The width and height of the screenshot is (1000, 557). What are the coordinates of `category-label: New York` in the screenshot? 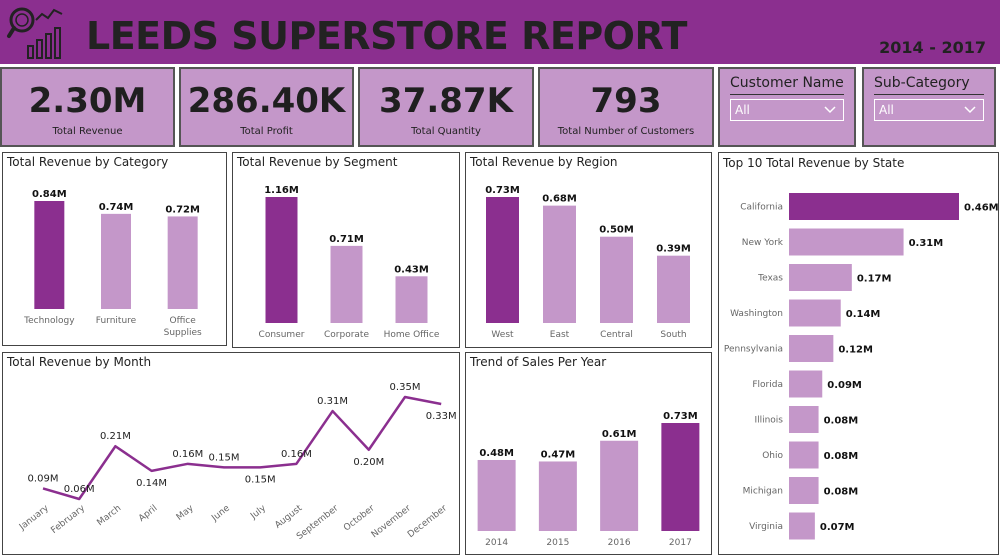 It's located at (763, 243).